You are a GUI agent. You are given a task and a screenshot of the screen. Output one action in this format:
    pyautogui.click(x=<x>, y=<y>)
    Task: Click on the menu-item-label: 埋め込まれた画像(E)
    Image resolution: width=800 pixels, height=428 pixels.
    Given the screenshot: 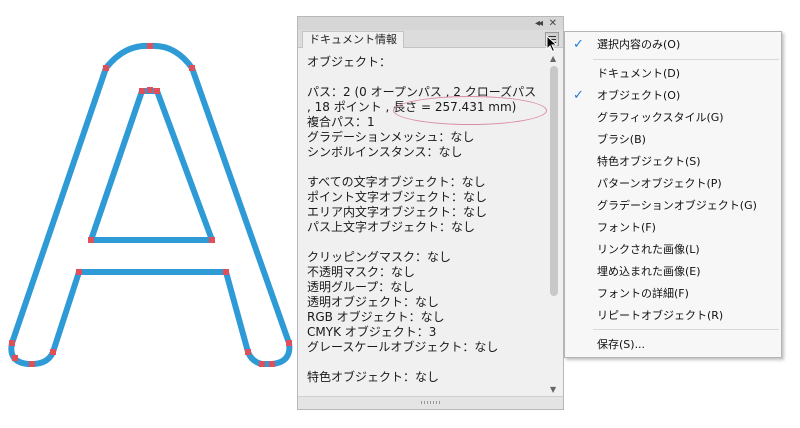 What is the action you would take?
    pyautogui.click(x=649, y=271)
    